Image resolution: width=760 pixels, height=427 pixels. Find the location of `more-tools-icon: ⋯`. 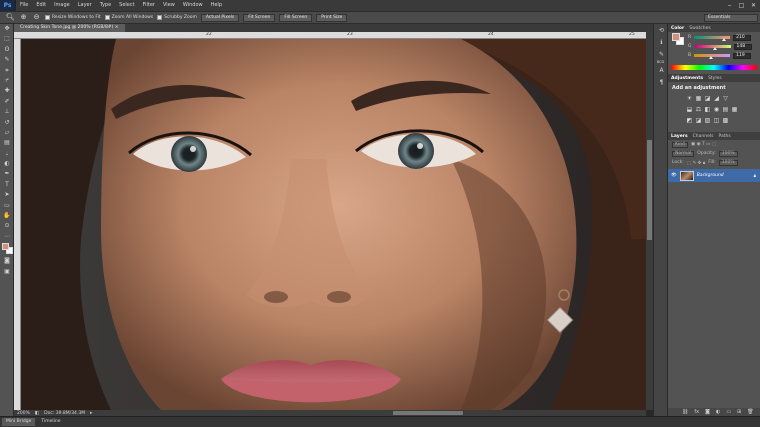

more-tools-icon: ⋯ is located at coordinates (7, 237).